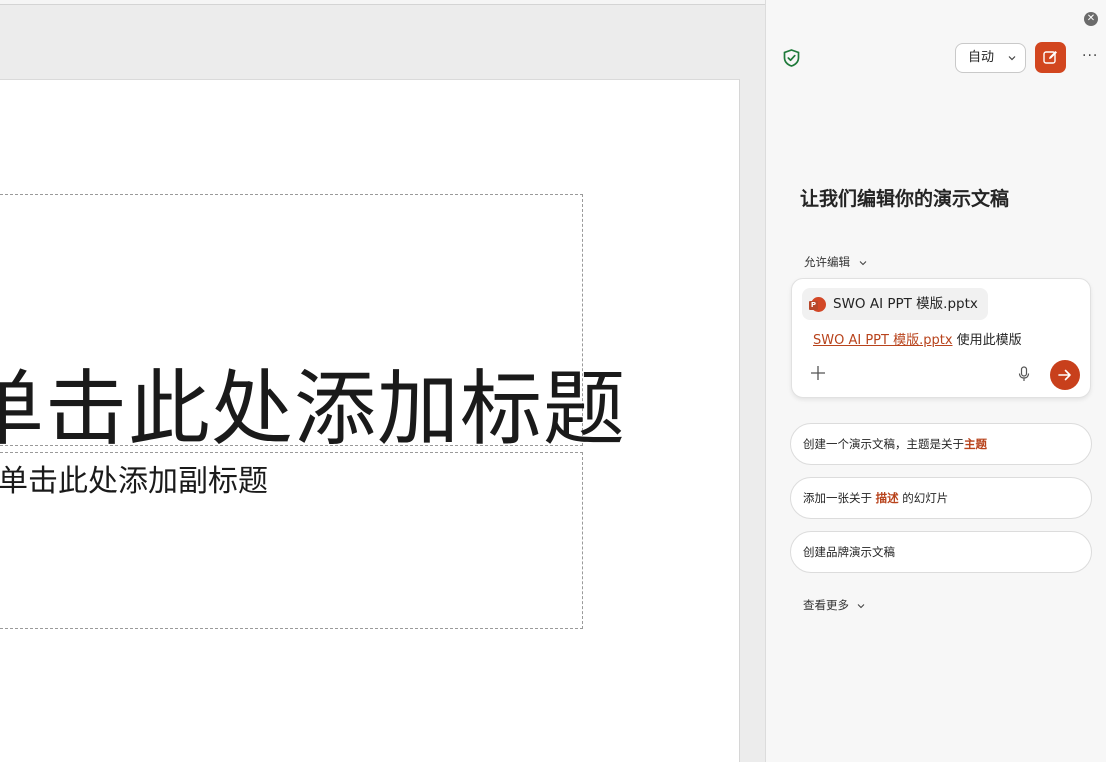 The image size is (1106, 762). I want to click on close-icon: ✕, so click(1091, 19).